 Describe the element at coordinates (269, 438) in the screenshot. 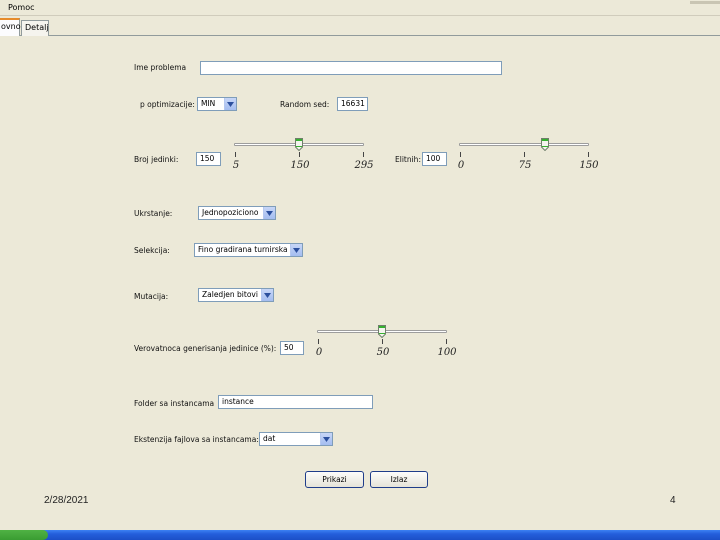

I see `file-extension-value: dat` at that location.